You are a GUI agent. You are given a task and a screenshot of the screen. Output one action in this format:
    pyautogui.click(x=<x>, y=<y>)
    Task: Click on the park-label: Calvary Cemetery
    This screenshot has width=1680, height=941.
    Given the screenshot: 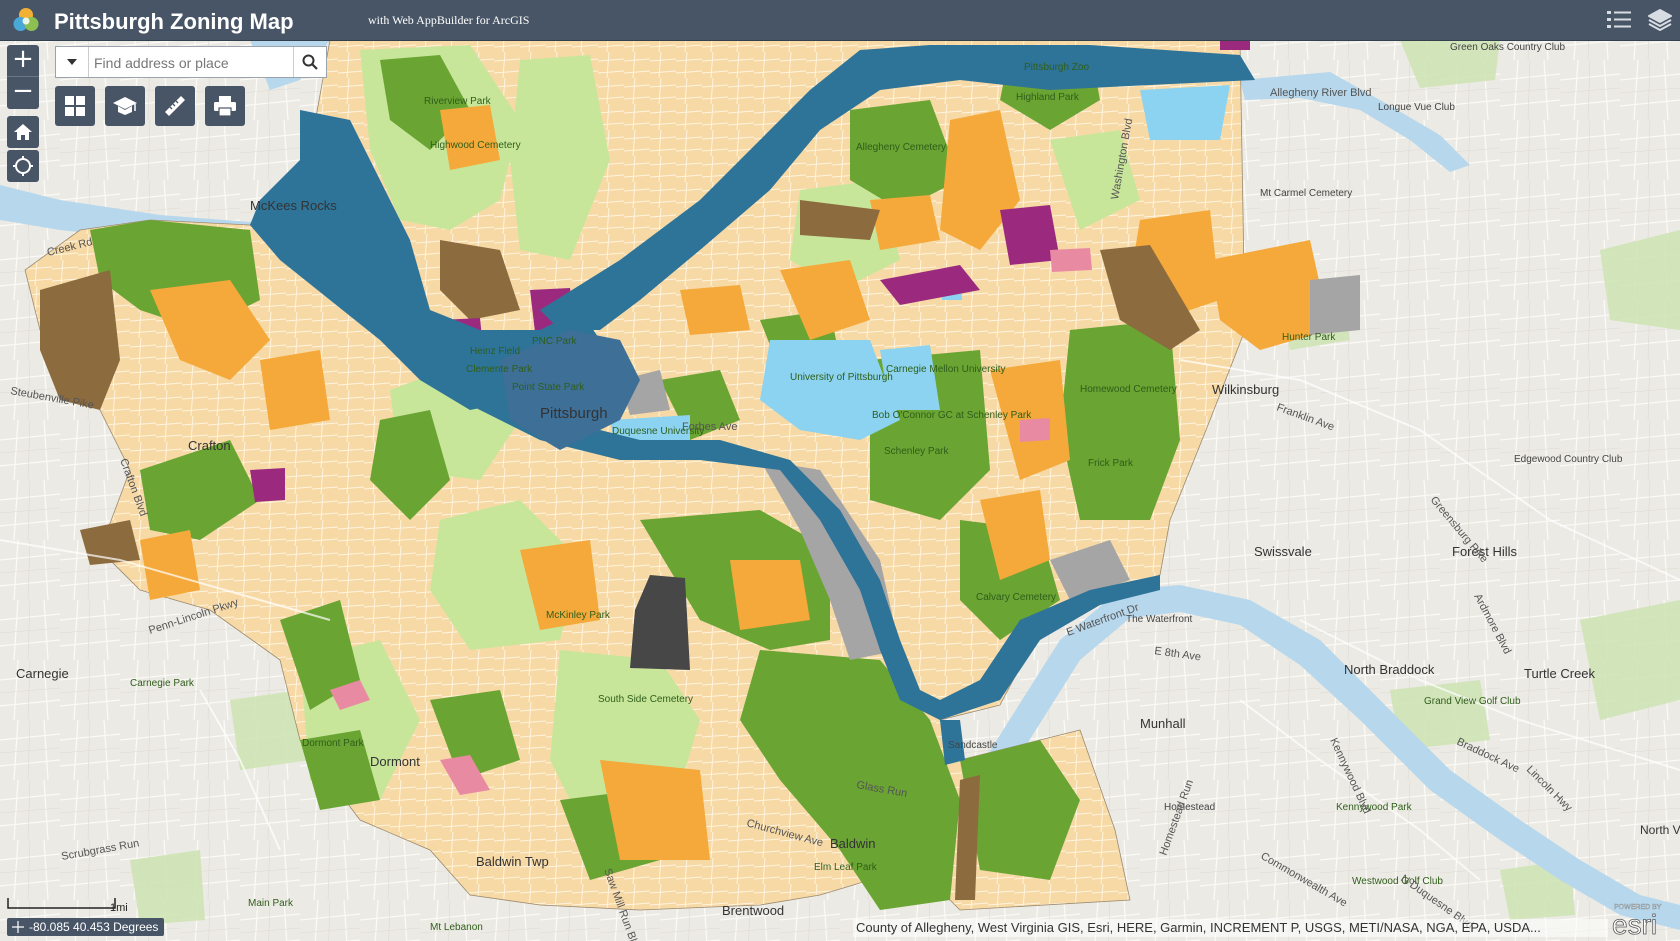 What is the action you would take?
    pyautogui.click(x=1016, y=597)
    